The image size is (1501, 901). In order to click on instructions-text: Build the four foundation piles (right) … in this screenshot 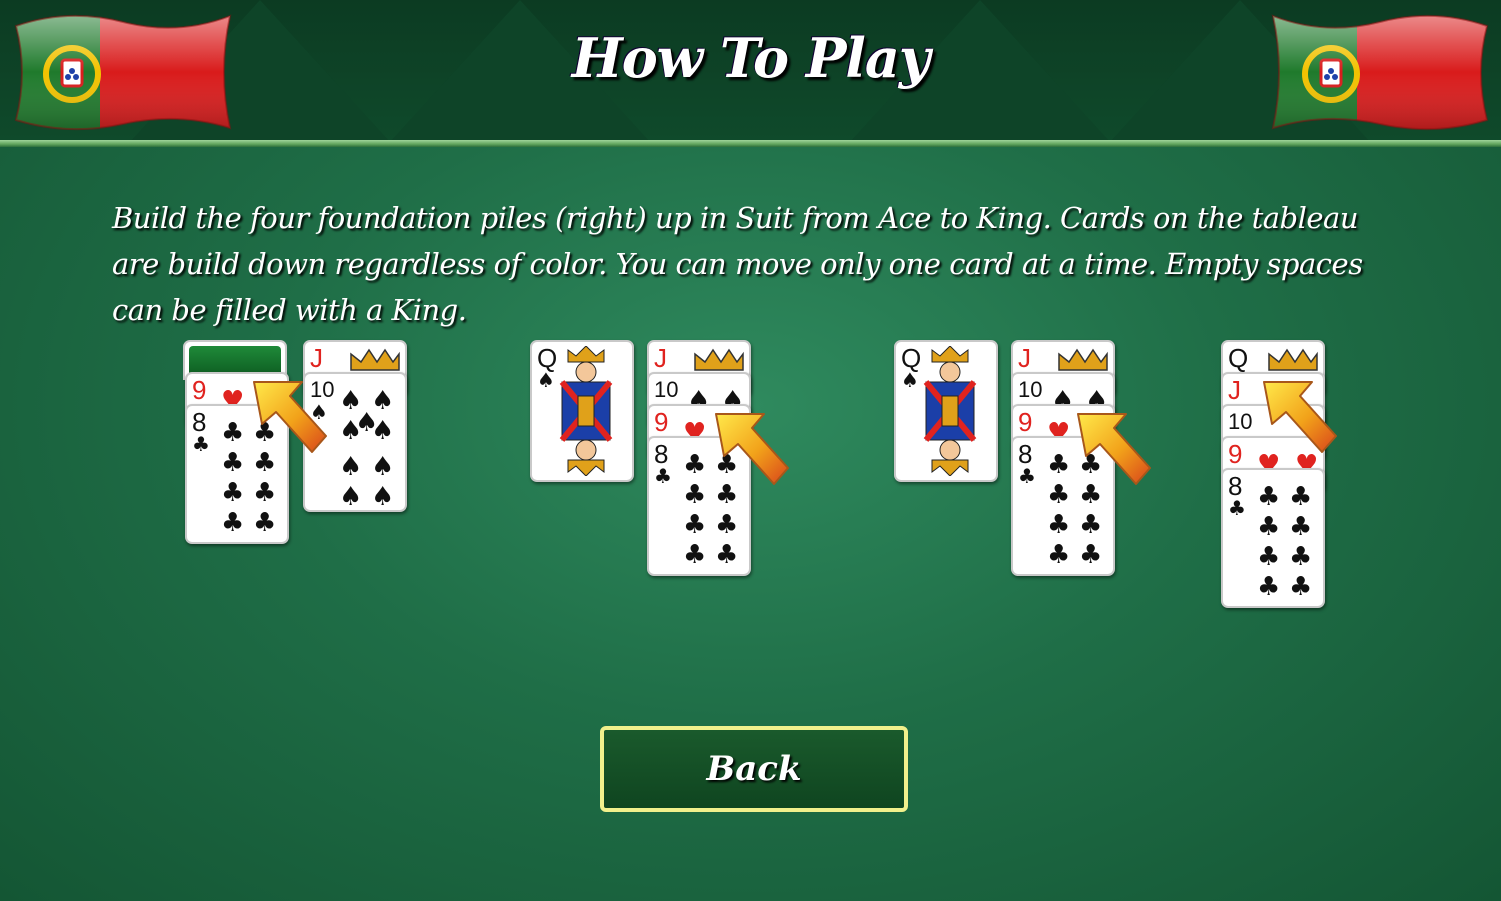, I will do `click(737, 264)`.